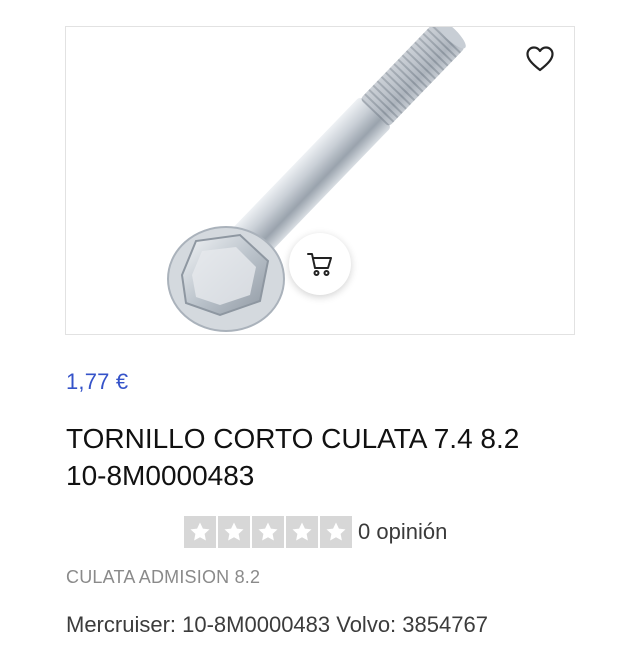  Describe the element at coordinates (402, 532) in the screenshot. I see `reviews-count: 0 opinión` at that location.